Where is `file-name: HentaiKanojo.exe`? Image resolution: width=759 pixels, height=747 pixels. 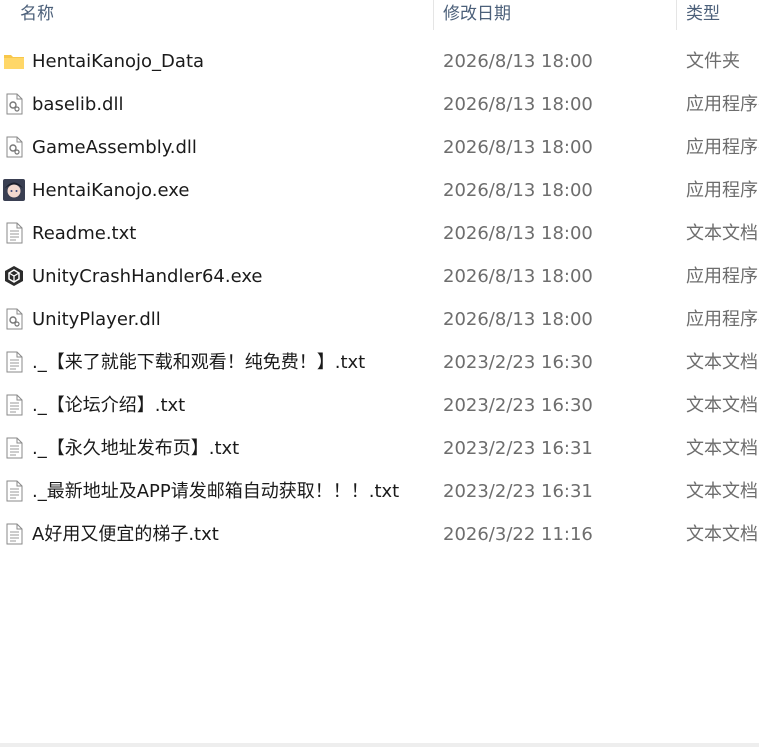
file-name: HentaiKanojo.exe is located at coordinates (111, 190).